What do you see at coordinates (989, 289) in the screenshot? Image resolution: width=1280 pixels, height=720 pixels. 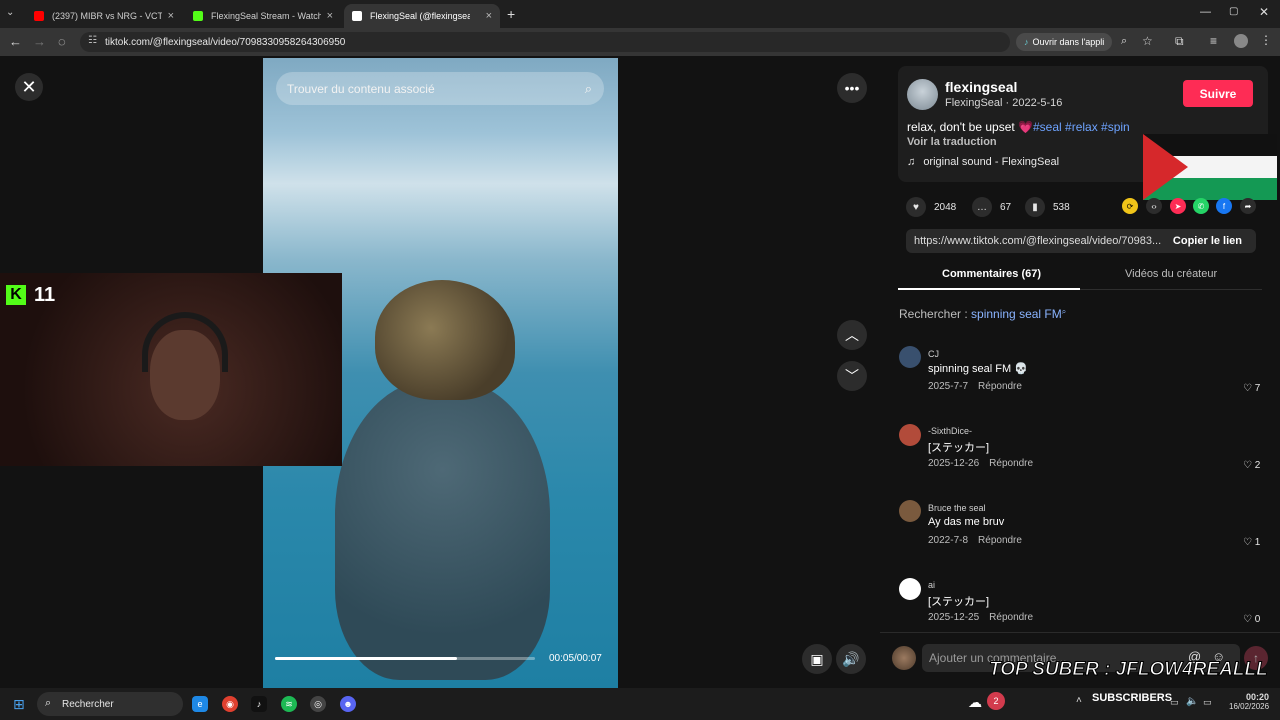 I see `active-tab-indicator` at bounding box center [989, 289].